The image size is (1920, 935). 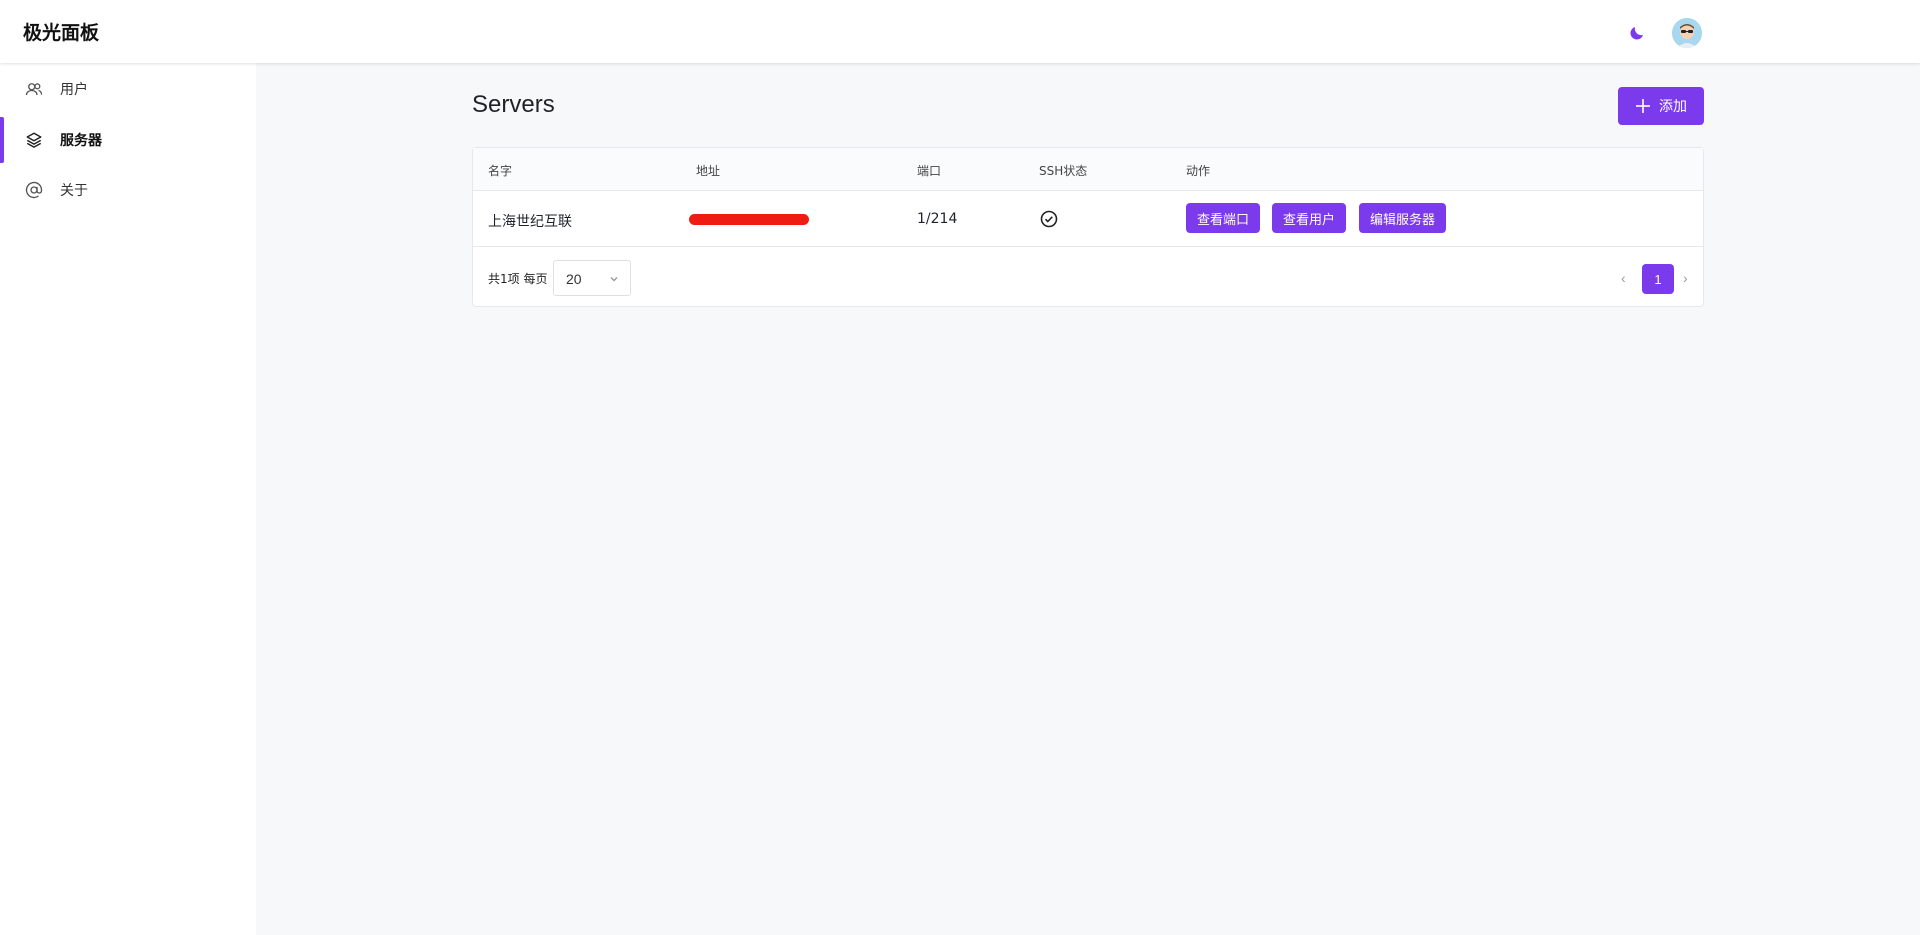 What do you see at coordinates (1623, 278) in the screenshot?
I see `prev-page-button: ‹` at bounding box center [1623, 278].